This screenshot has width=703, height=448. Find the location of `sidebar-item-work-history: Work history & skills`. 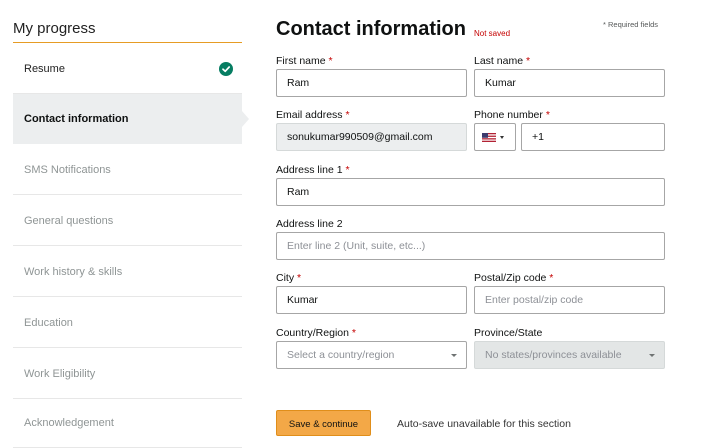

sidebar-item-work-history: Work history & skills is located at coordinates (127, 272).